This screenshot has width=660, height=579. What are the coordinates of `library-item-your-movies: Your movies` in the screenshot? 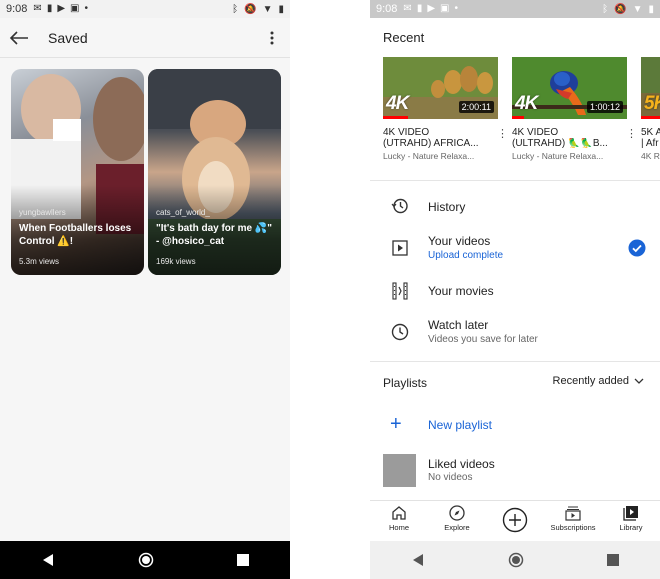 It's located at (515, 292).